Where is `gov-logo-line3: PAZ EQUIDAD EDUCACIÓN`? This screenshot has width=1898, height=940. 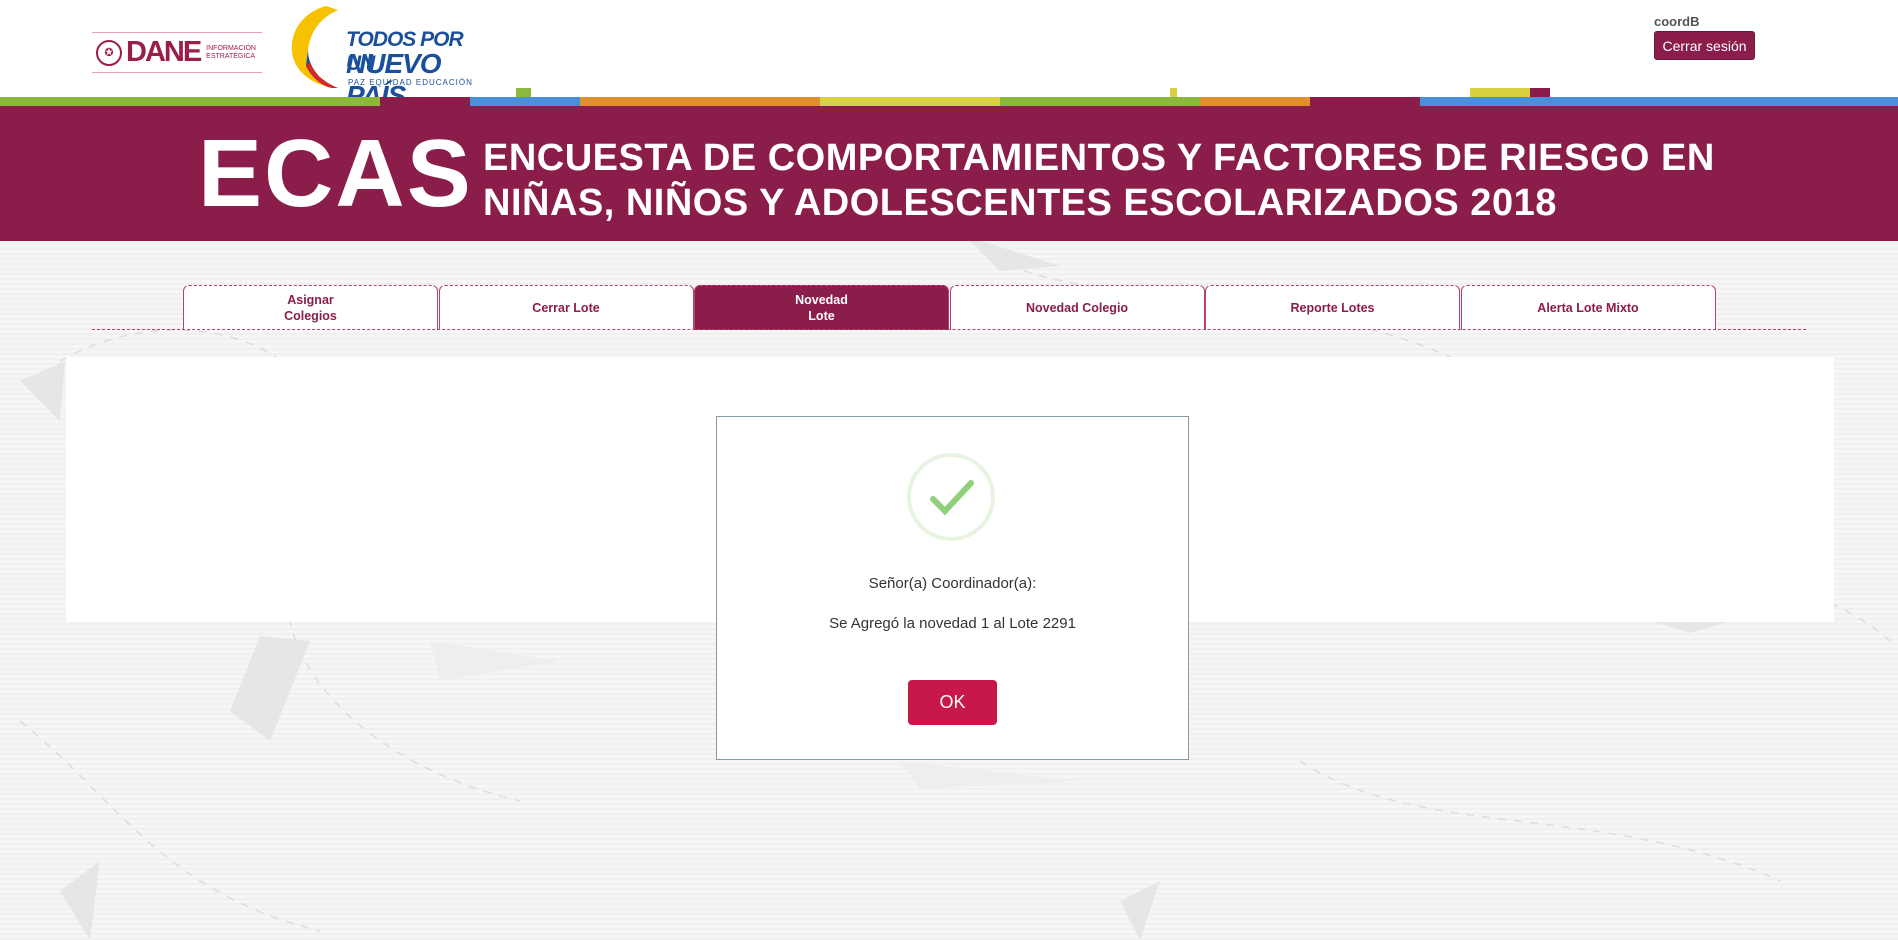 gov-logo-line3: PAZ EQUIDAD EDUCACIÓN is located at coordinates (410, 82).